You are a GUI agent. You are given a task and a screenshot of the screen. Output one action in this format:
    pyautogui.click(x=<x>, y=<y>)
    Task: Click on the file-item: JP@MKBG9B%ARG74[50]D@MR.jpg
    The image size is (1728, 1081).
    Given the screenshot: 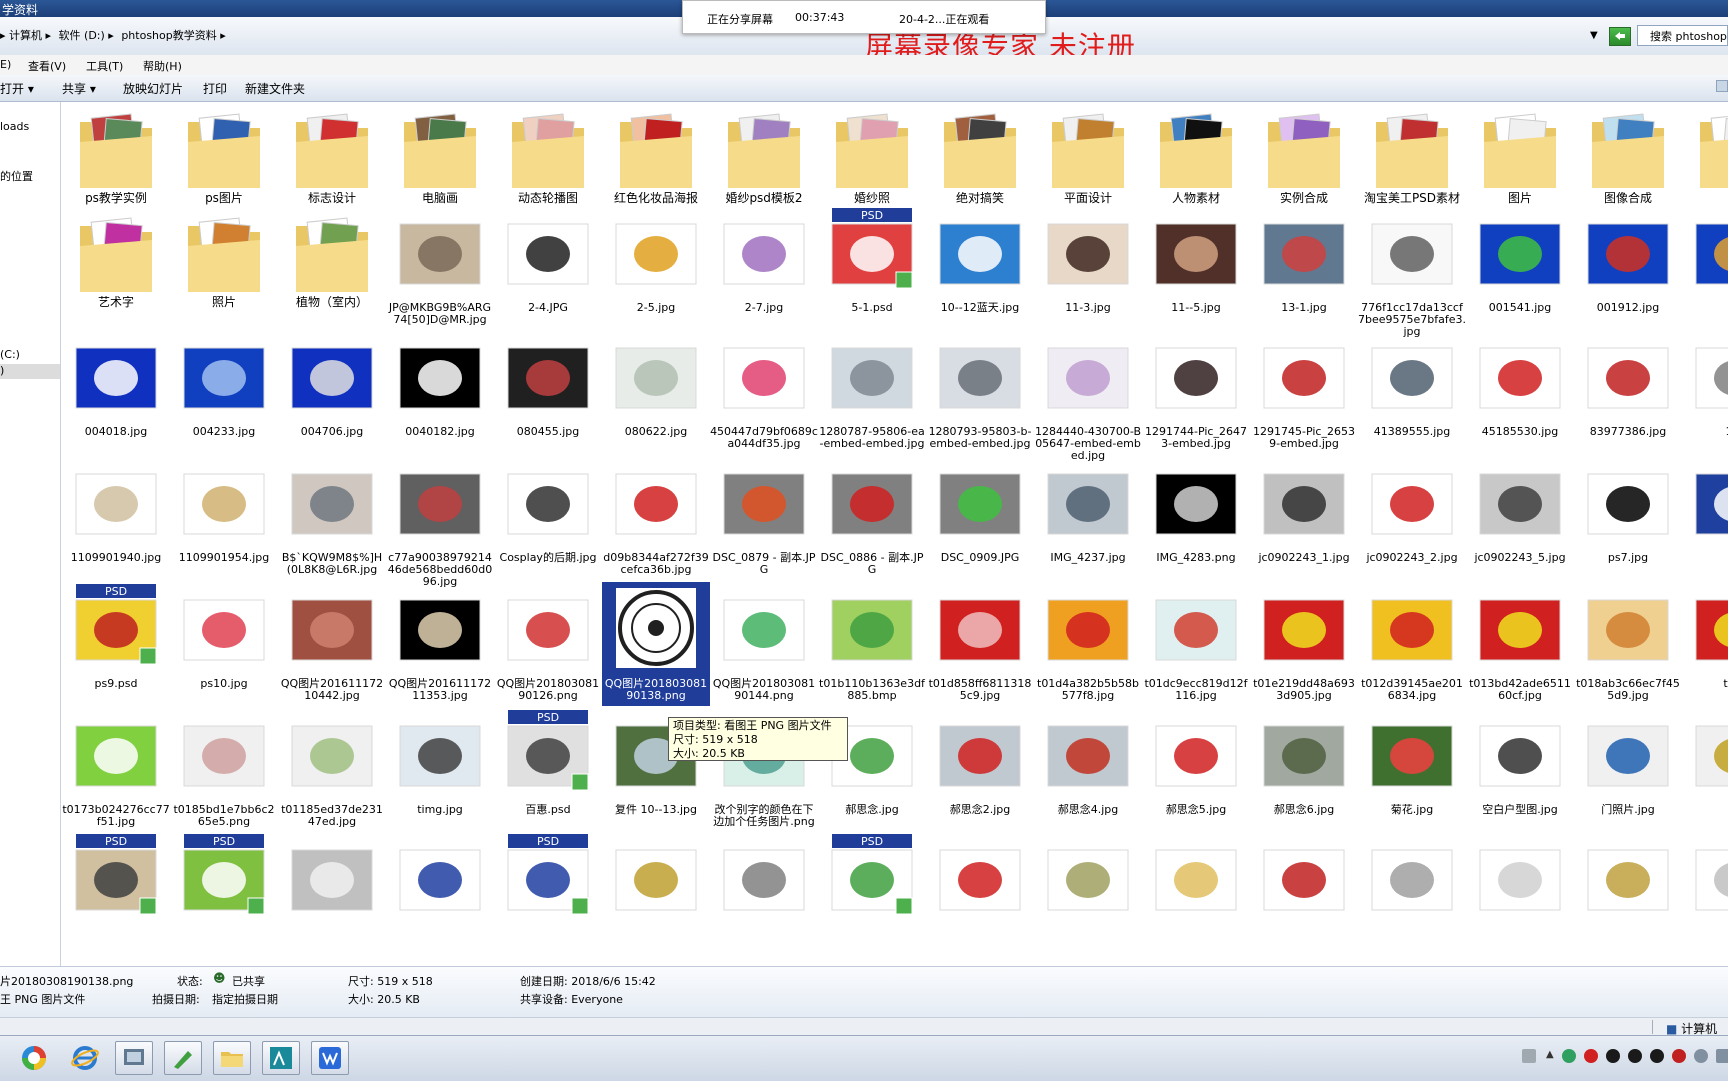 What is the action you would take?
    pyautogui.click(x=440, y=267)
    